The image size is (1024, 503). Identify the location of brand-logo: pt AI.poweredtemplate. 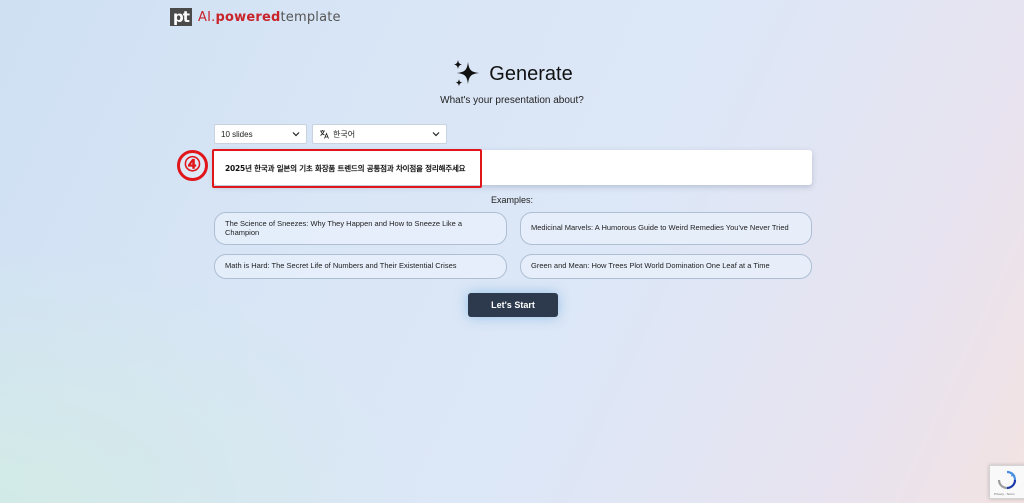
(255, 17).